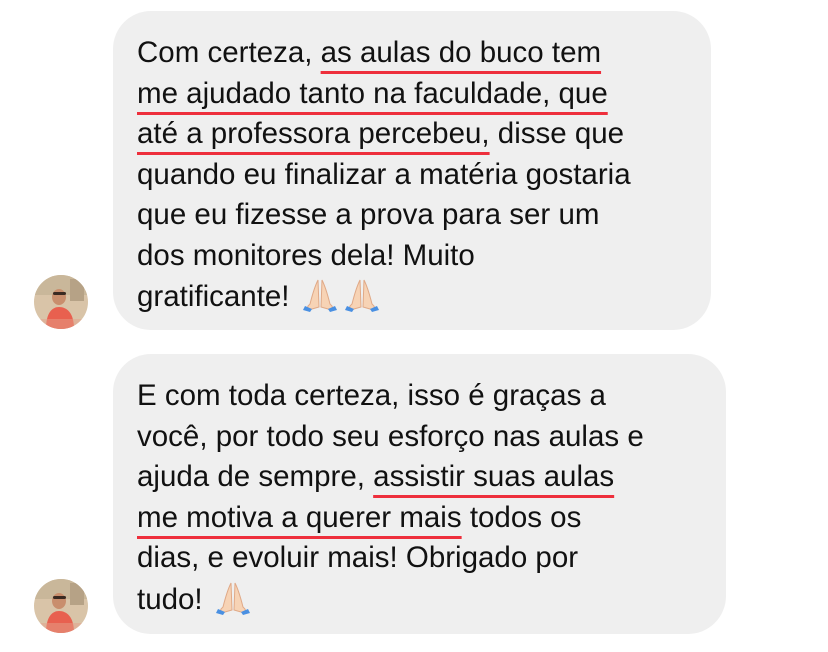  What do you see at coordinates (229, 52) in the screenshot?
I see `message-text-segment: Com certeza,` at bounding box center [229, 52].